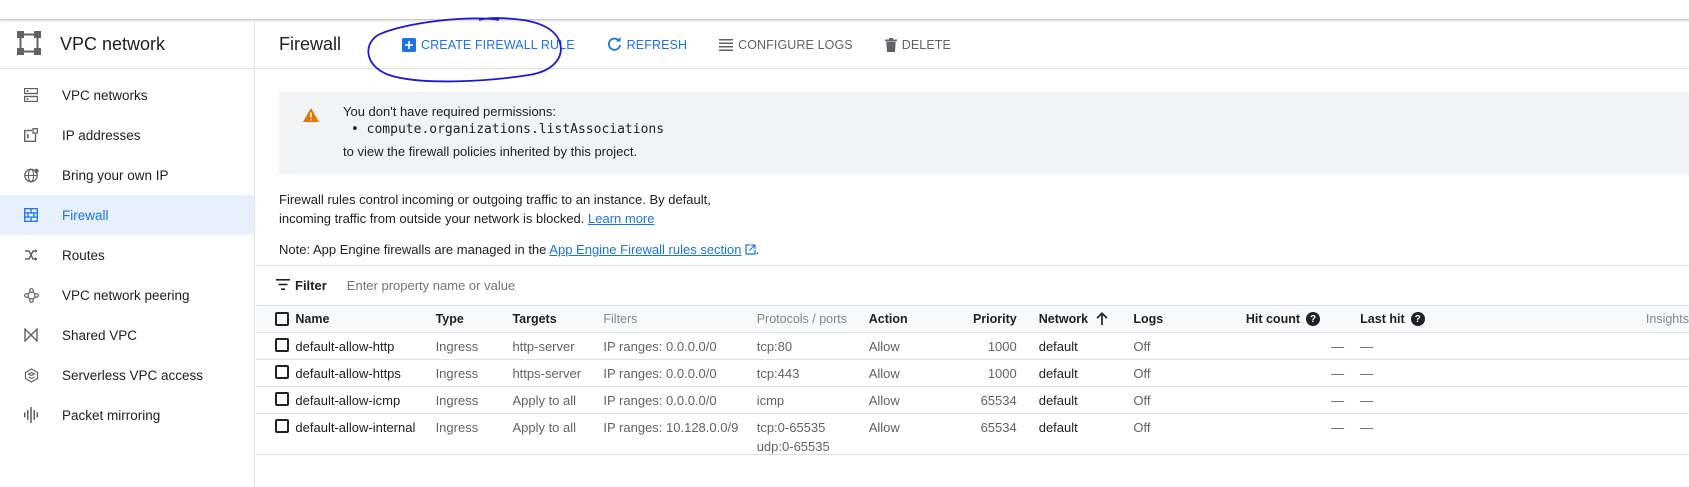 The height and width of the screenshot is (487, 1689). What do you see at coordinates (558, 319) in the screenshot?
I see `col-targets: Targets` at bounding box center [558, 319].